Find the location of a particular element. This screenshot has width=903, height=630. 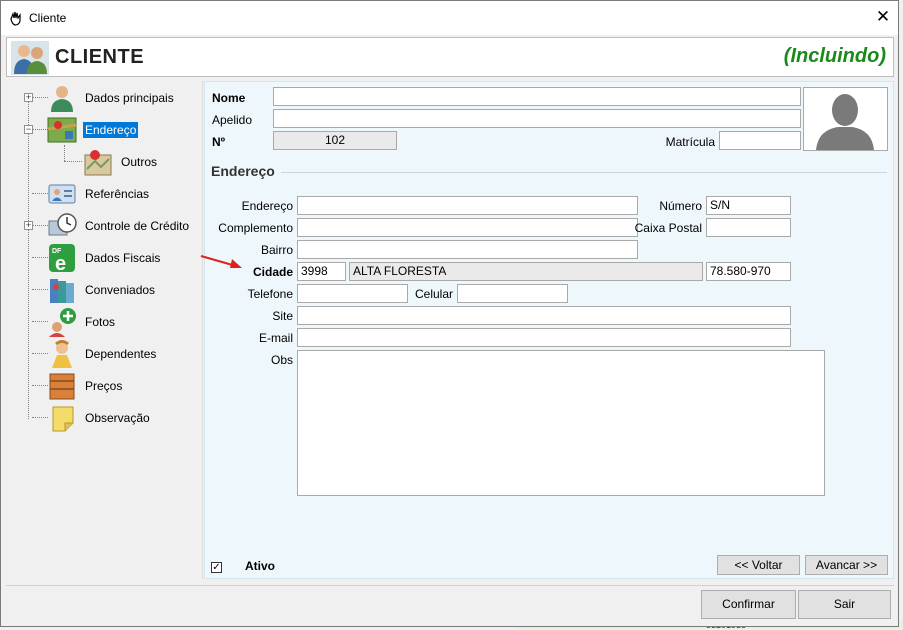

caixa-postal-label: Caixa Postal is located at coordinates (668, 228).